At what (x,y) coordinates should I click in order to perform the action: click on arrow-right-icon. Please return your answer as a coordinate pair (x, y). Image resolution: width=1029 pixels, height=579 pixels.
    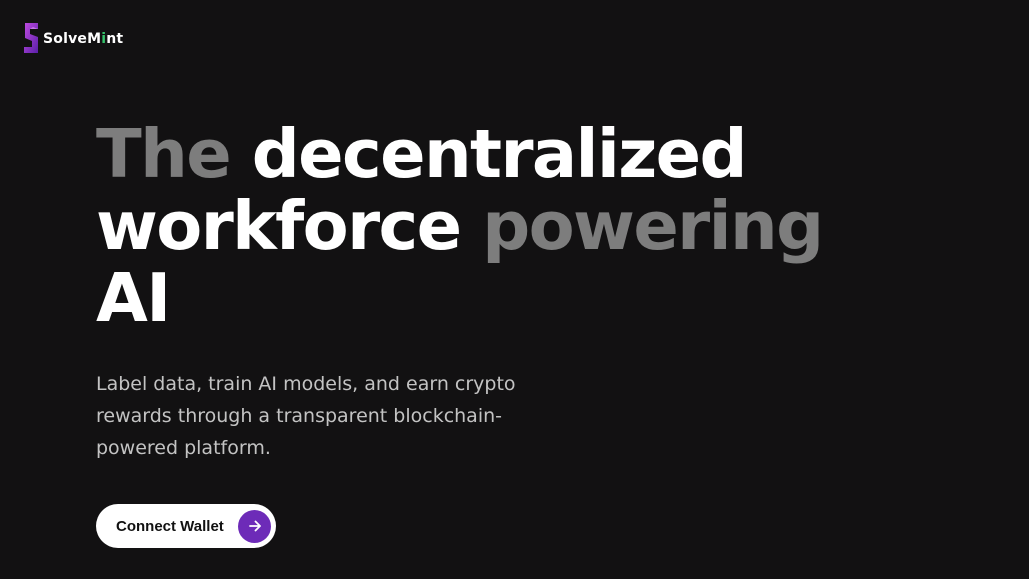
    Looking at the image, I should click on (254, 526).